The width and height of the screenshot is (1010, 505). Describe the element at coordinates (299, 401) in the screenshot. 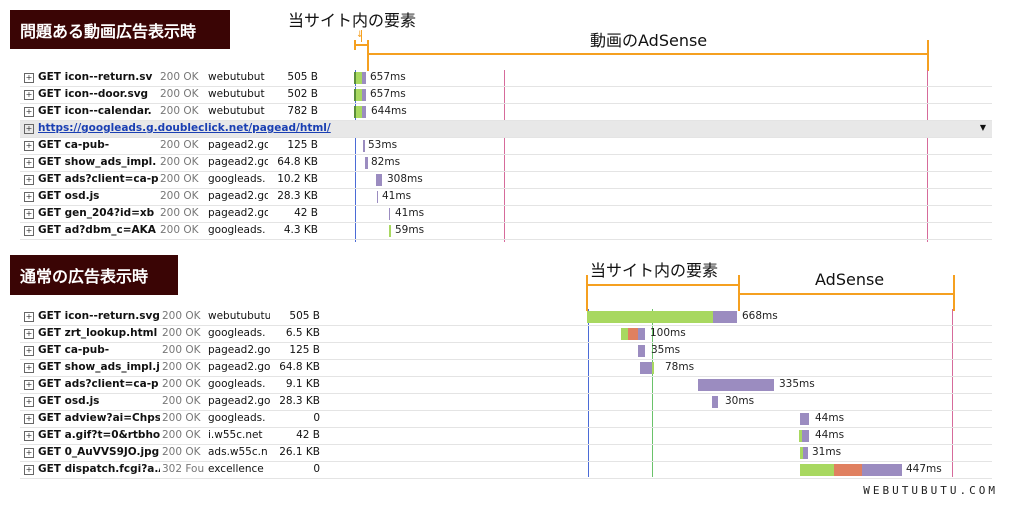

I see `request-size: 28.3 KB` at that location.